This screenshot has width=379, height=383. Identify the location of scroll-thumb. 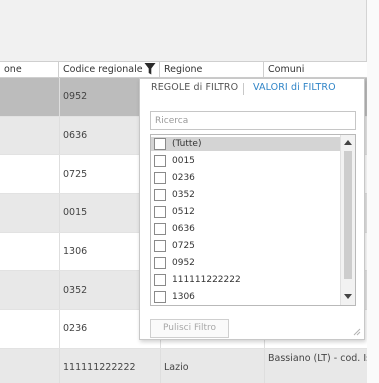
(348, 215).